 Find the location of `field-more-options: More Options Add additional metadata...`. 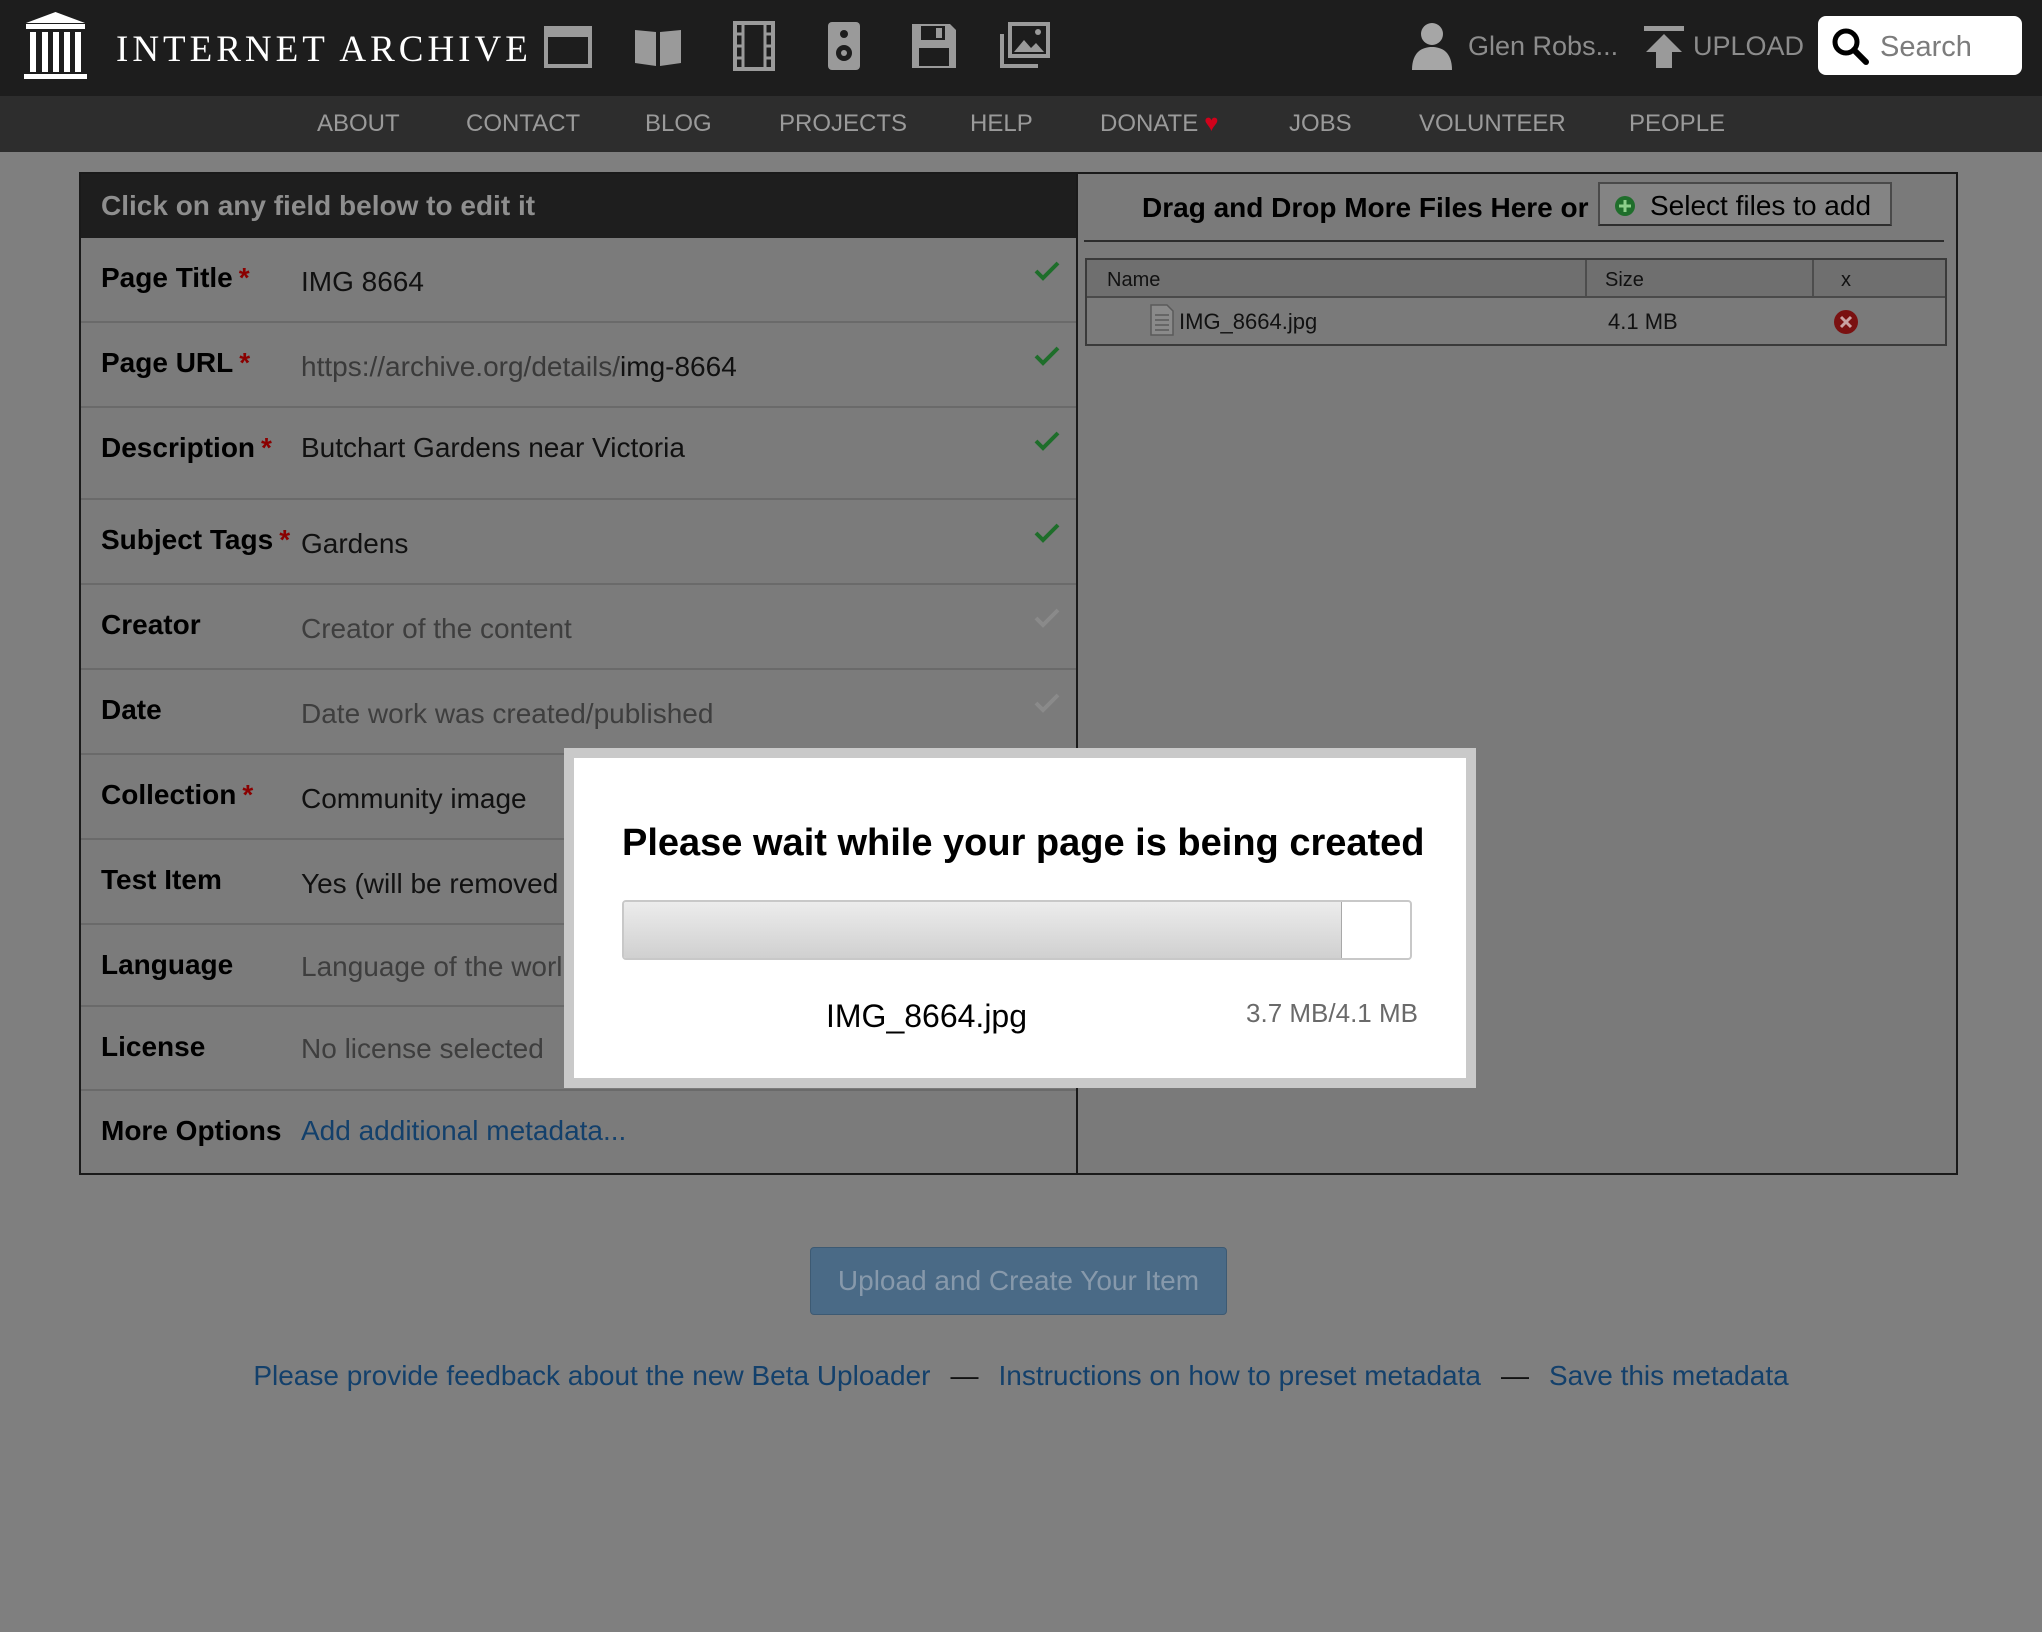

field-more-options: More Options Add additional metadata... is located at coordinates (578, 1132).